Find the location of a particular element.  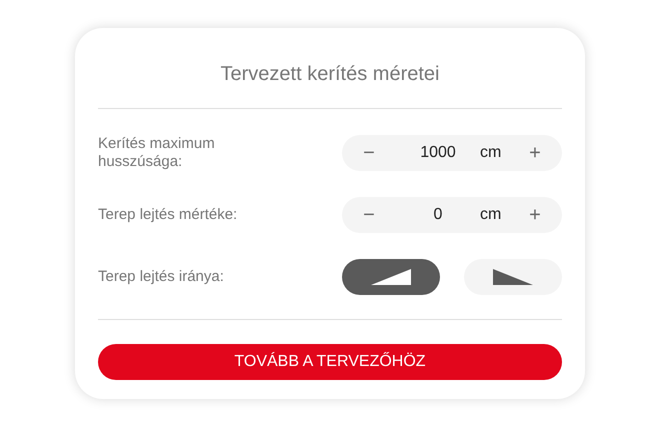

continue-button: TOVÁBB A TERVEZŐHÖZ is located at coordinates (330, 362).